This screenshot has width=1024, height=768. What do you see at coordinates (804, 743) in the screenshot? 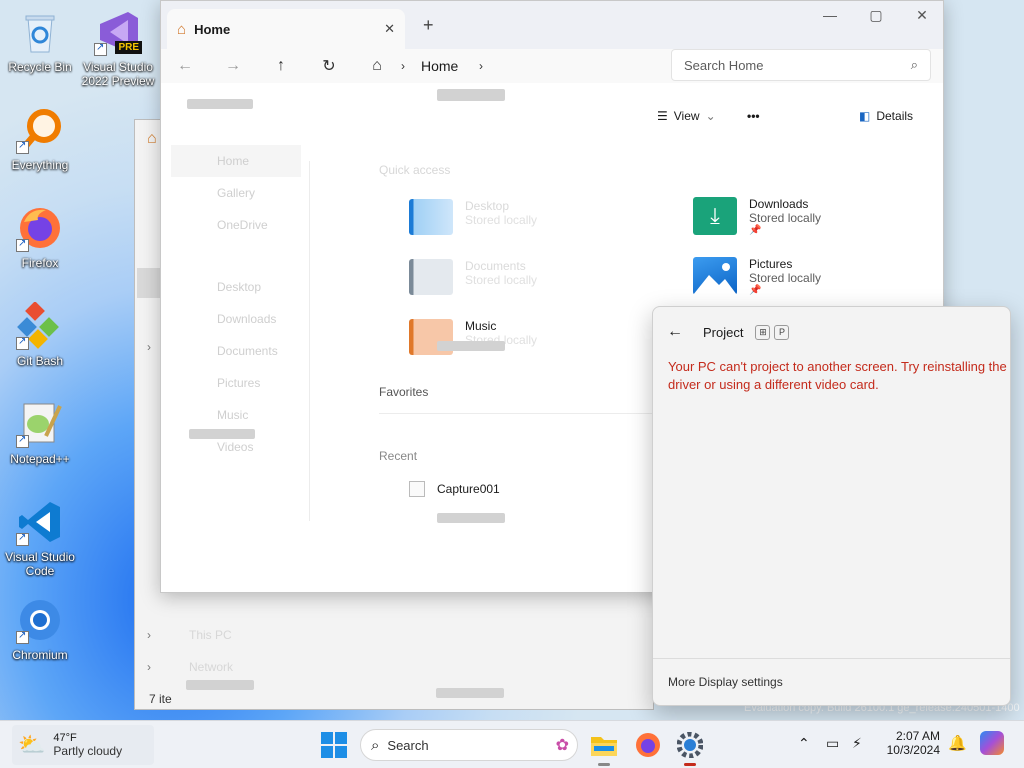
I see `chevron-up-icon: ⌃` at bounding box center [804, 743].